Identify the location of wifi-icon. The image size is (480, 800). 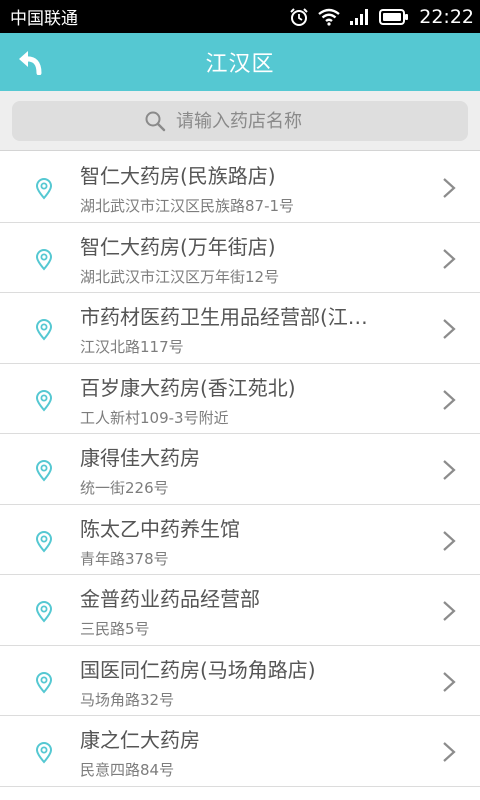
(329, 17).